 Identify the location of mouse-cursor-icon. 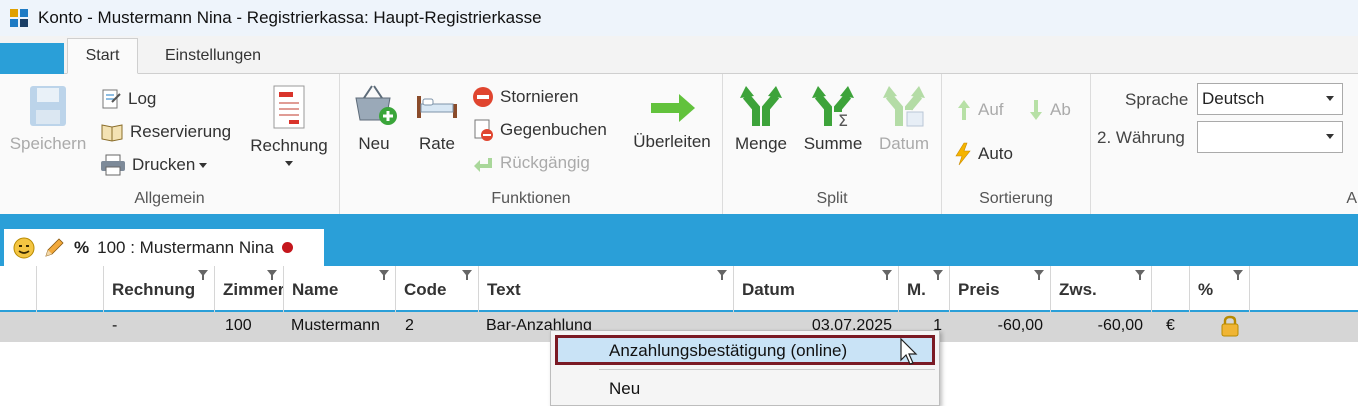
(909, 351).